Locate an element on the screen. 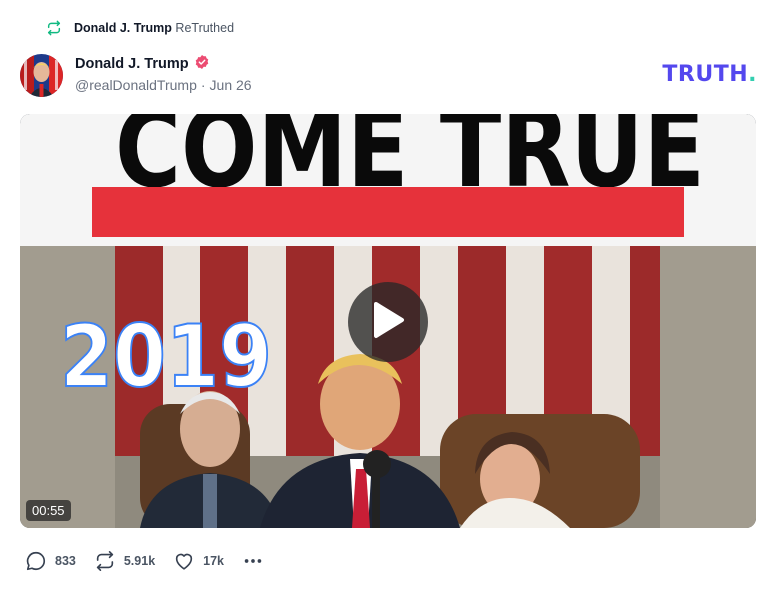 The height and width of the screenshot is (591, 777). retruth-button: 5.91k is located at coordinates (124, 561).